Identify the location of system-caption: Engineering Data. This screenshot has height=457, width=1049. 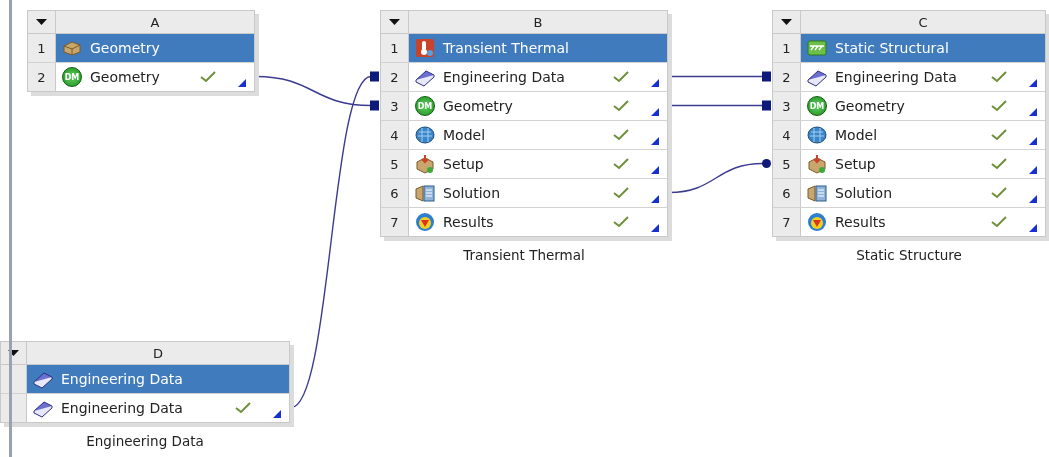
(145, 441).